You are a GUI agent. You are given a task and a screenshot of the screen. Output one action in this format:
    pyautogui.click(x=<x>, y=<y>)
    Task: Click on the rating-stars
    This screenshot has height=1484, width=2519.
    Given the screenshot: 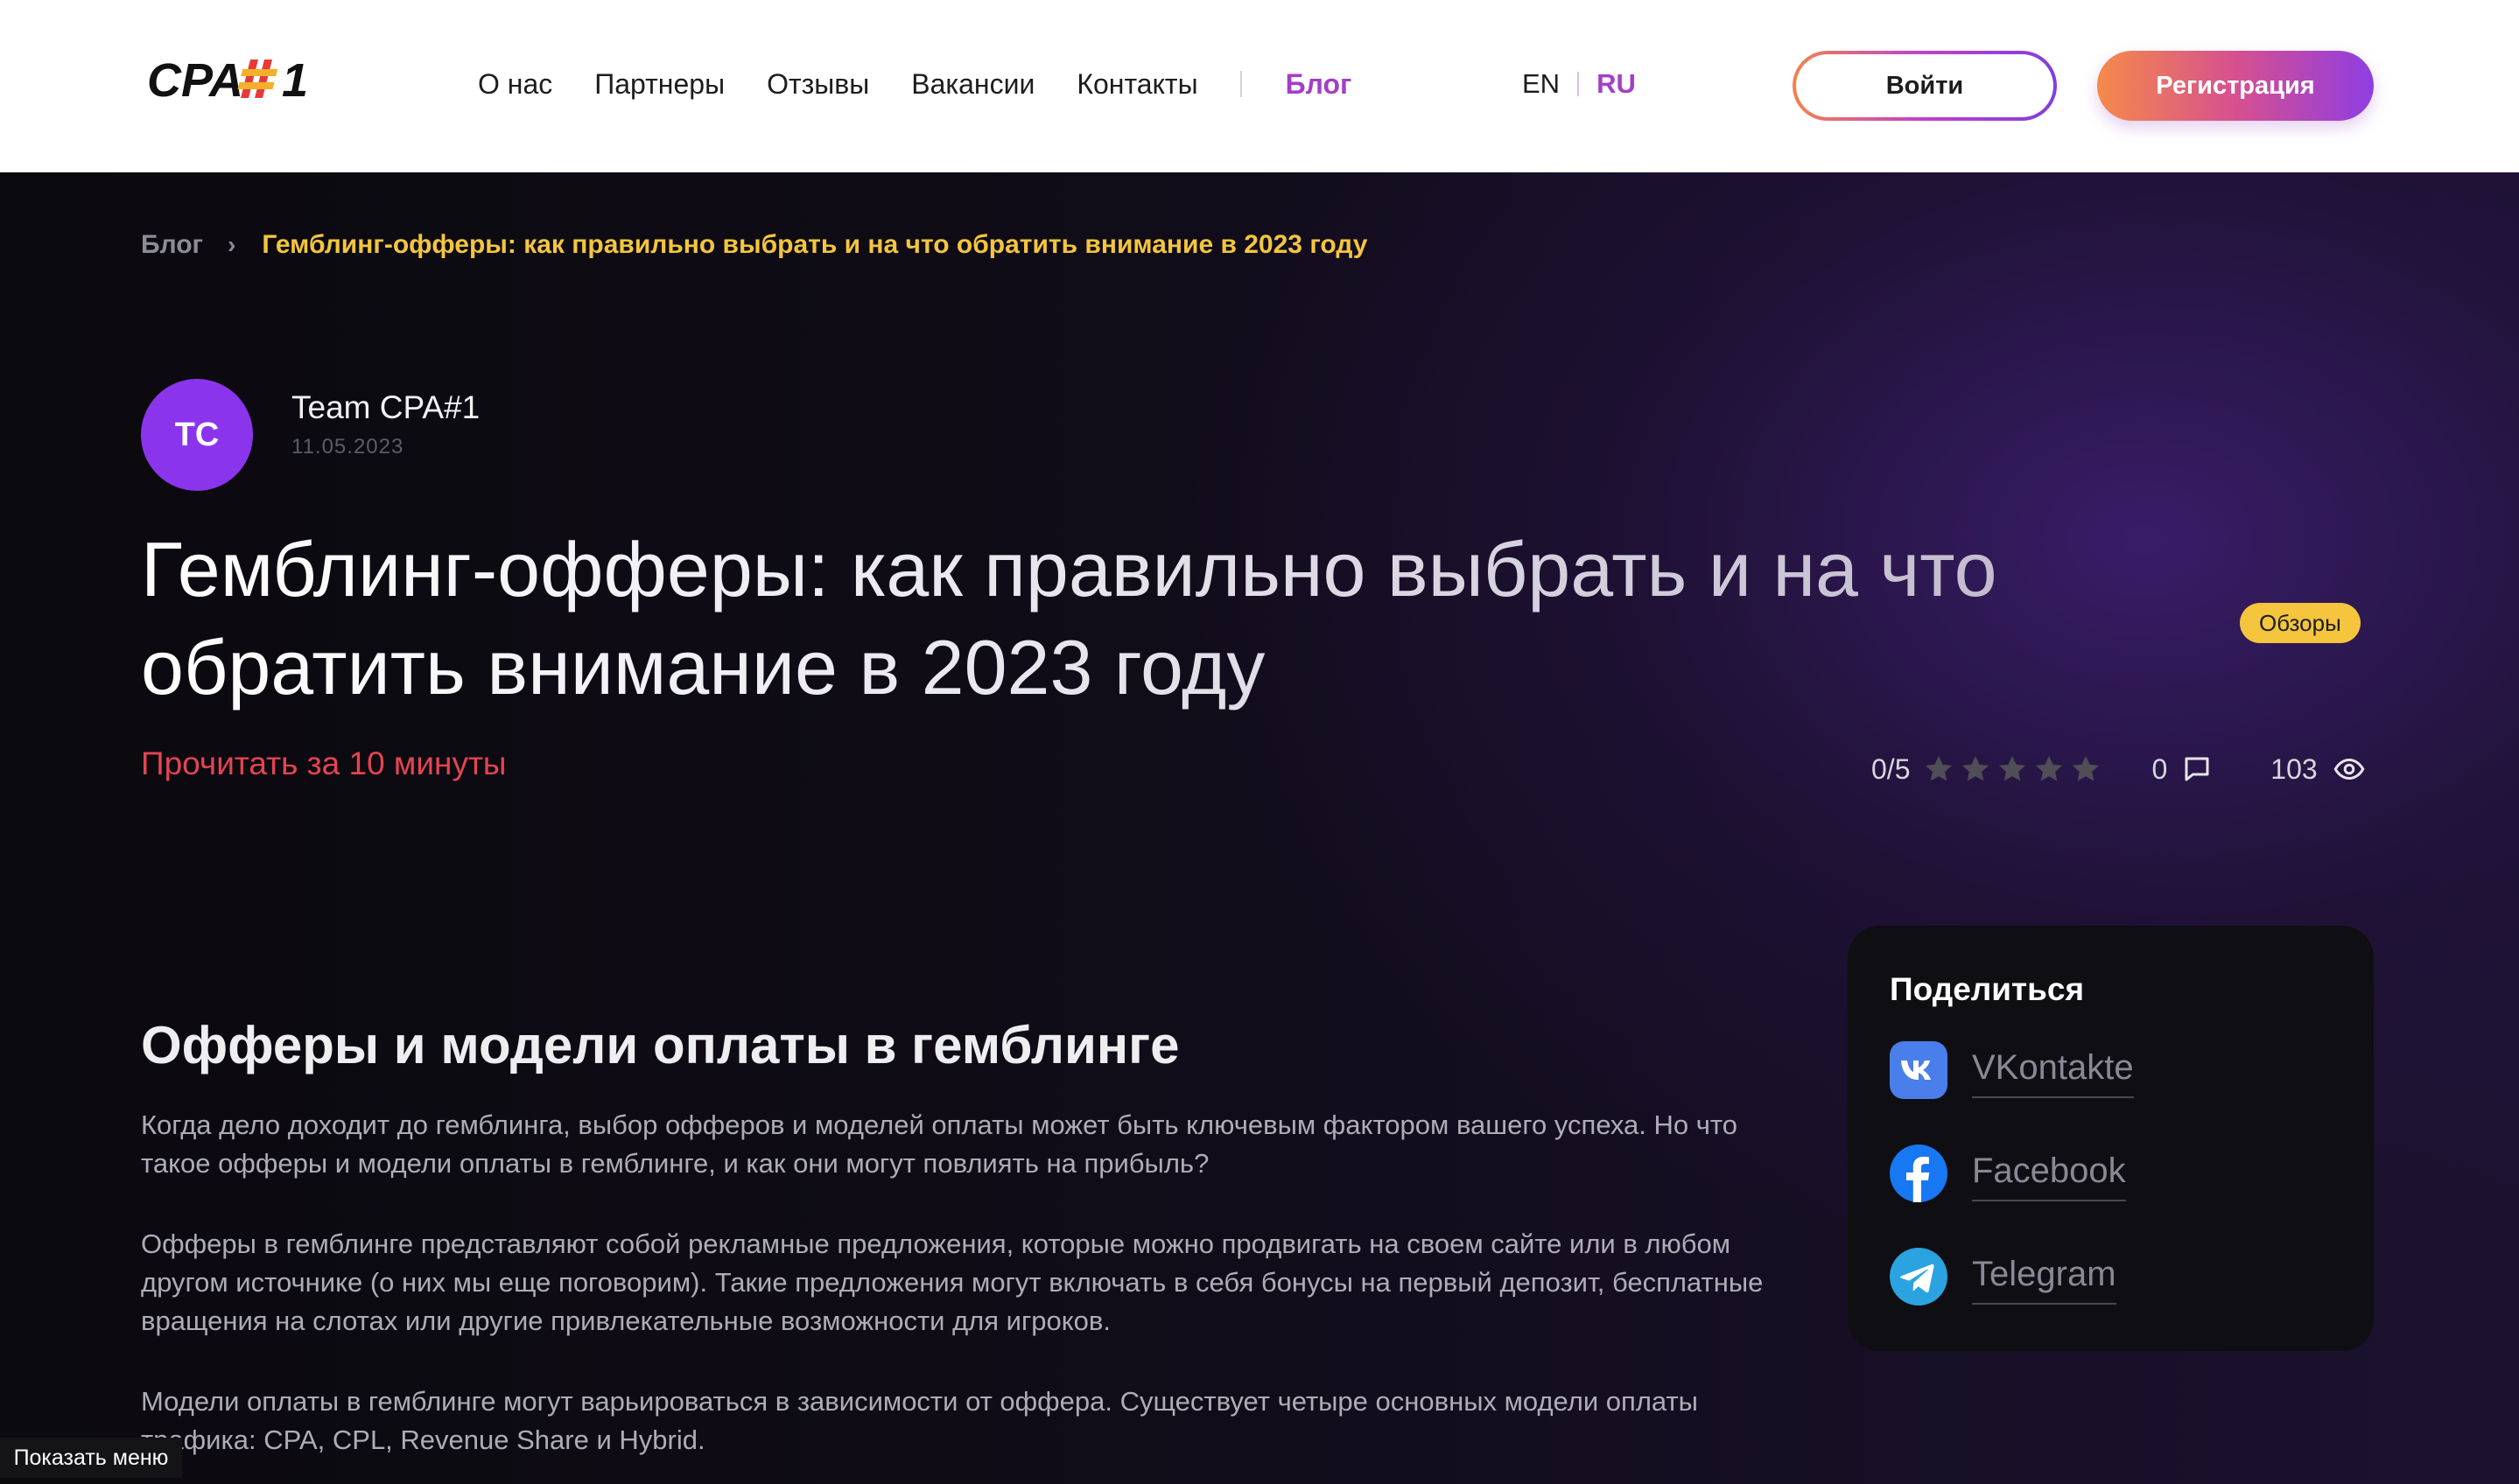 What is the action you would take?
    pyautogui.click(x=2014, y=769)
    